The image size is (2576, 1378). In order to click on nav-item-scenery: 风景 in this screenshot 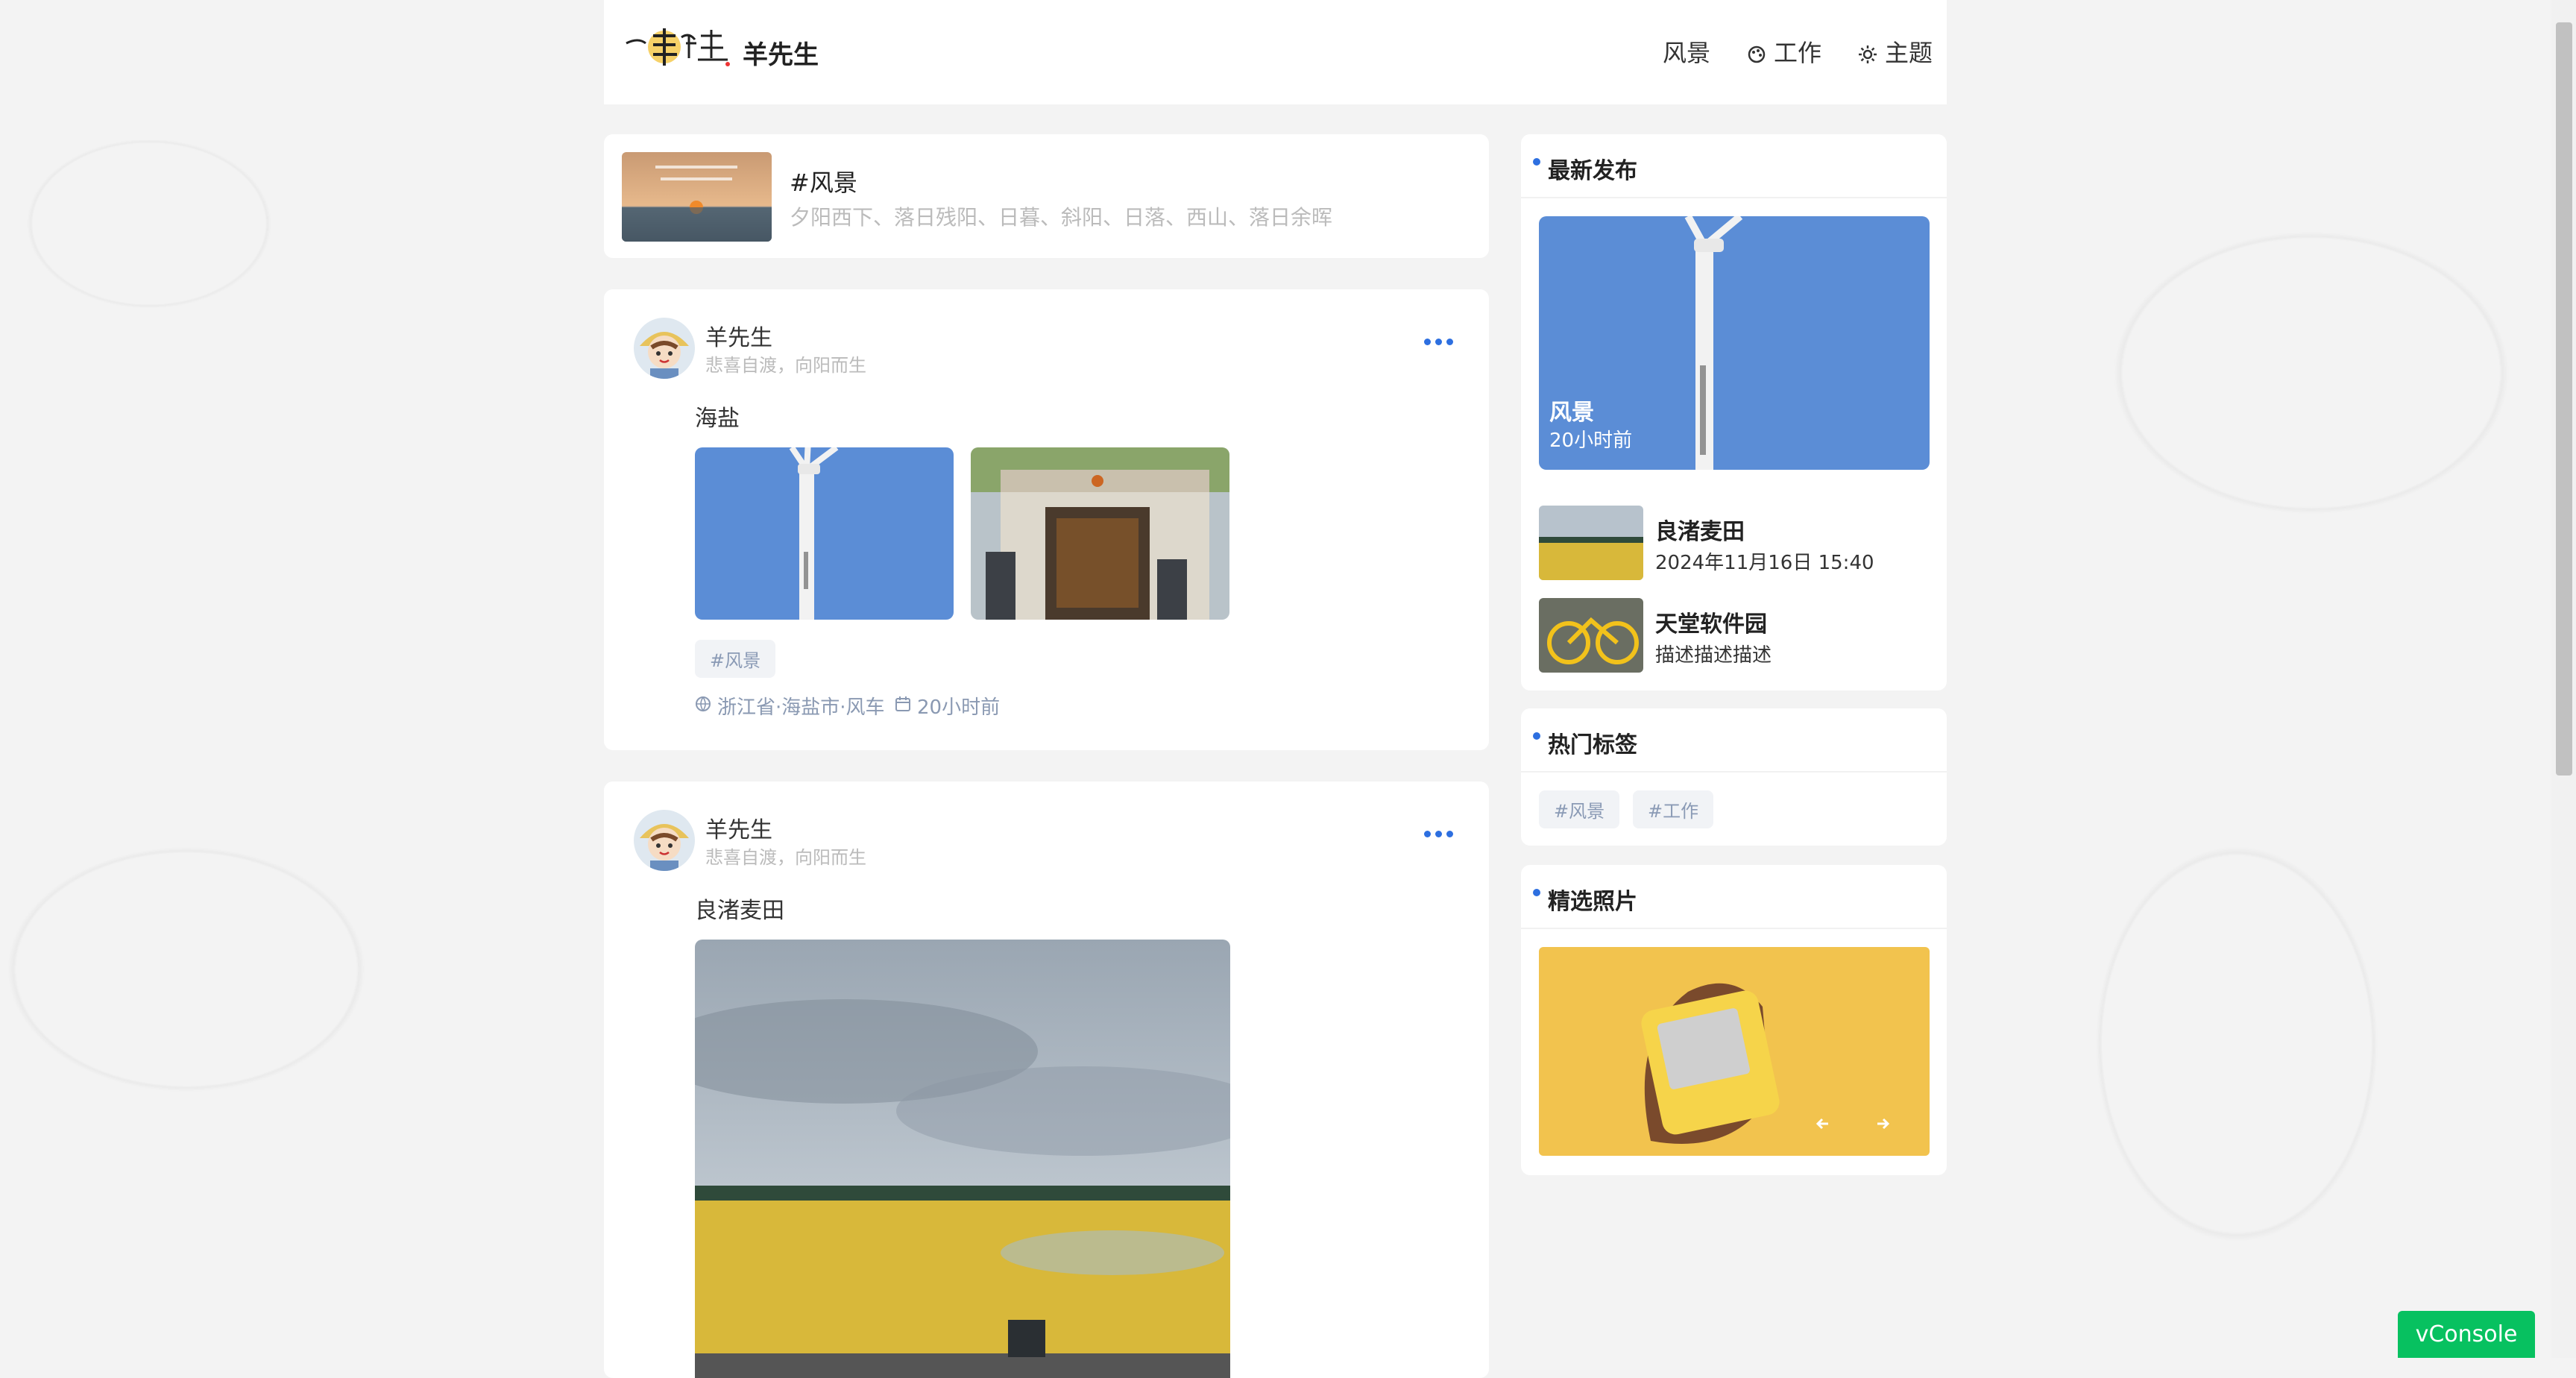, I will do `click(1687, 51)`.